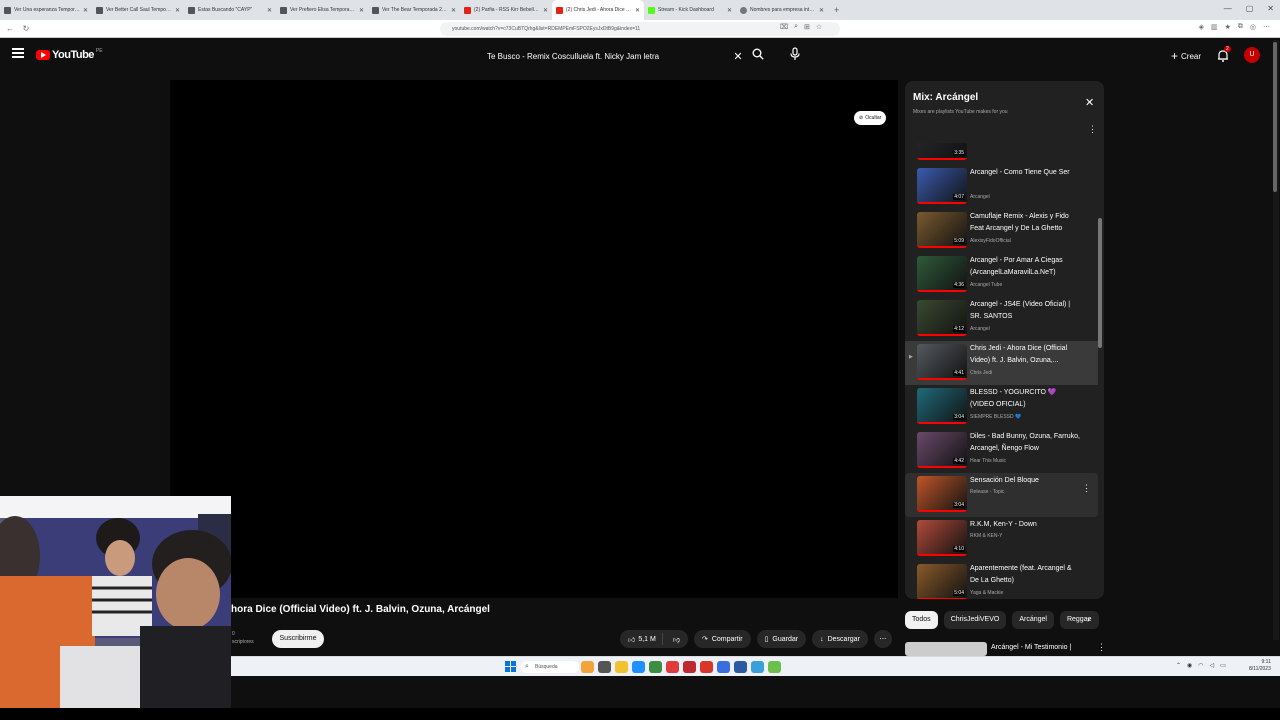 Image resolution: width=1280 pixels, height=720 pixels. Describe the element at coordinates (1089, 102) in the screenshot. I see `close-playlist-icon: ✕` at that location.